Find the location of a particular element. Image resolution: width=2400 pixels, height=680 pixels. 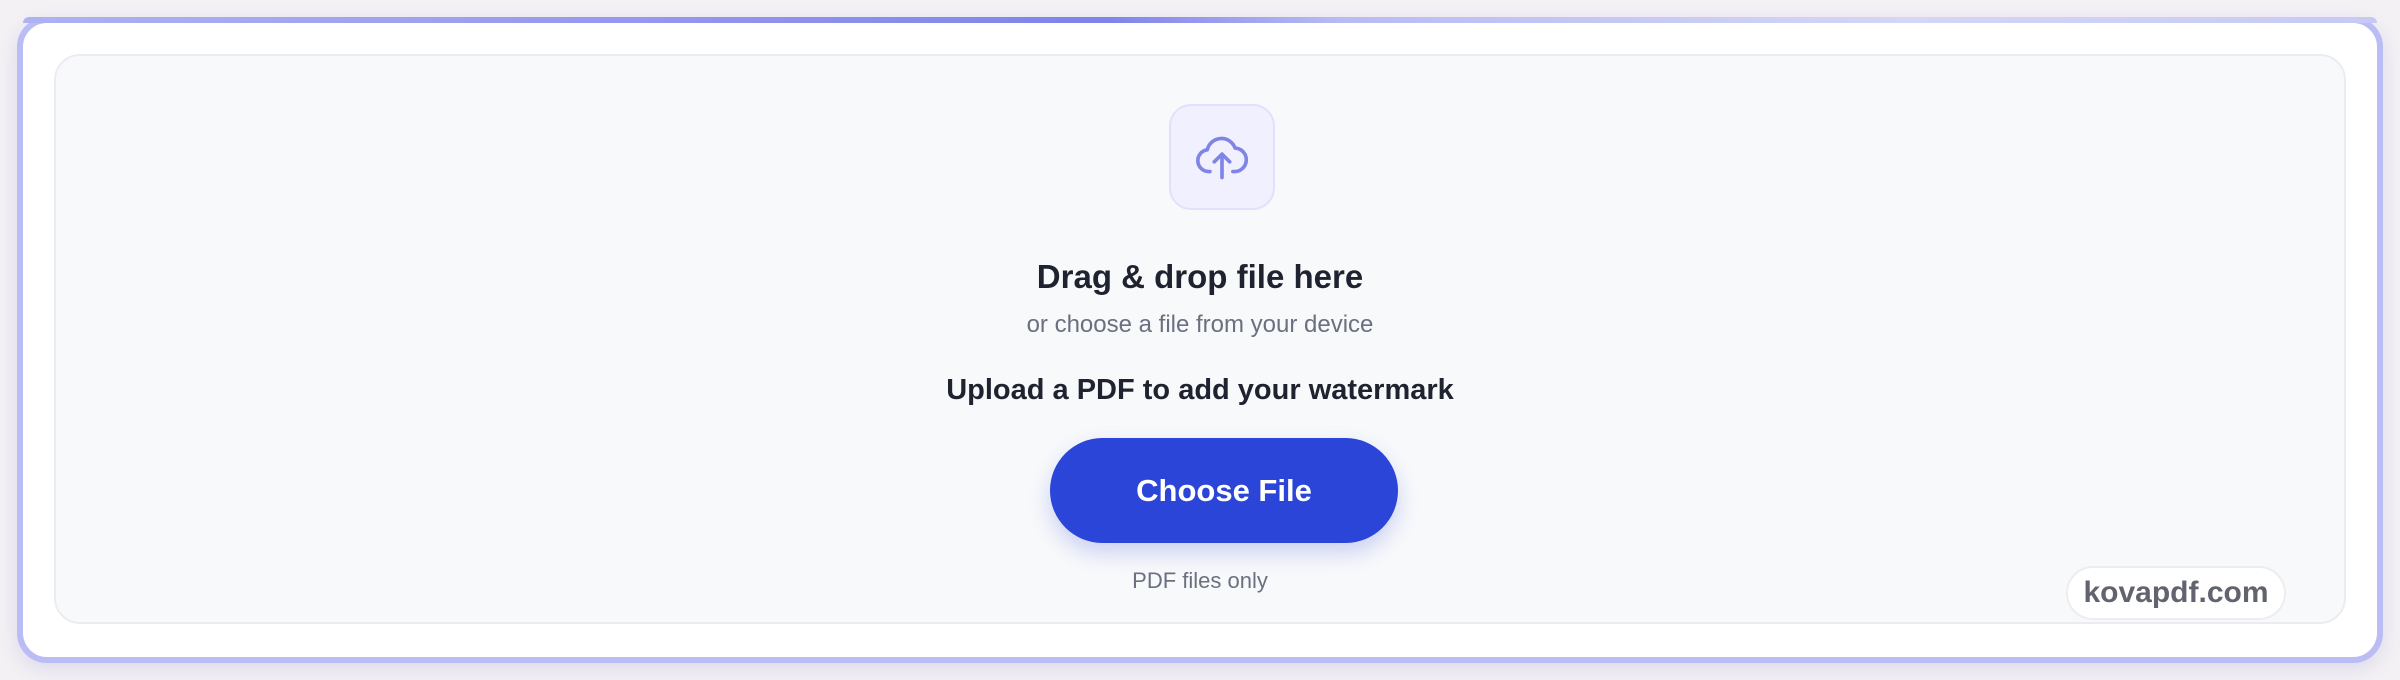

upload-instruction: Upload a PDF to add your watermark is located at coordinates (1200, 390).